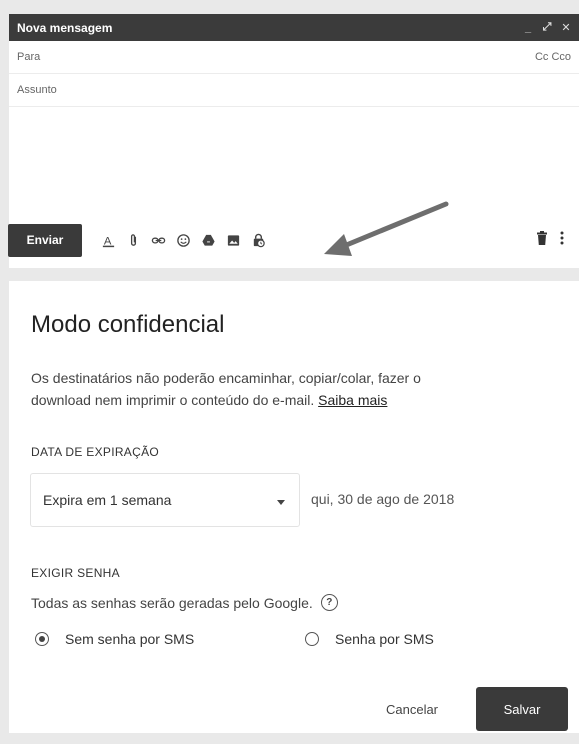 The image size is (579, 744). What do you see at coordinates (65, 27) in the screenshot?
I see `compose-title: Nova mensagem` at bounding box center [65, 27].